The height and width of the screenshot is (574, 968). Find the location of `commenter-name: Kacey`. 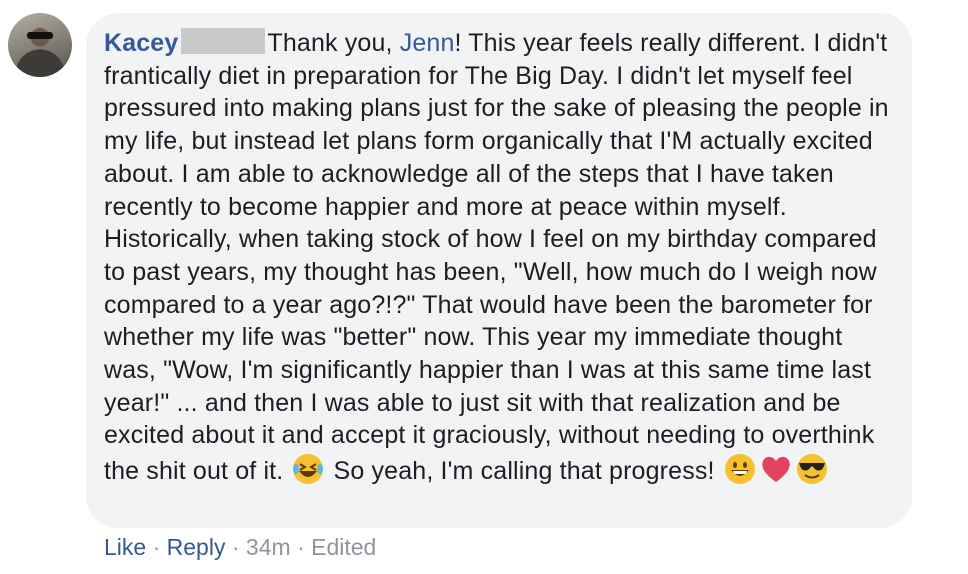

commenter-name: Kacey is located at coordinates (141, 43).